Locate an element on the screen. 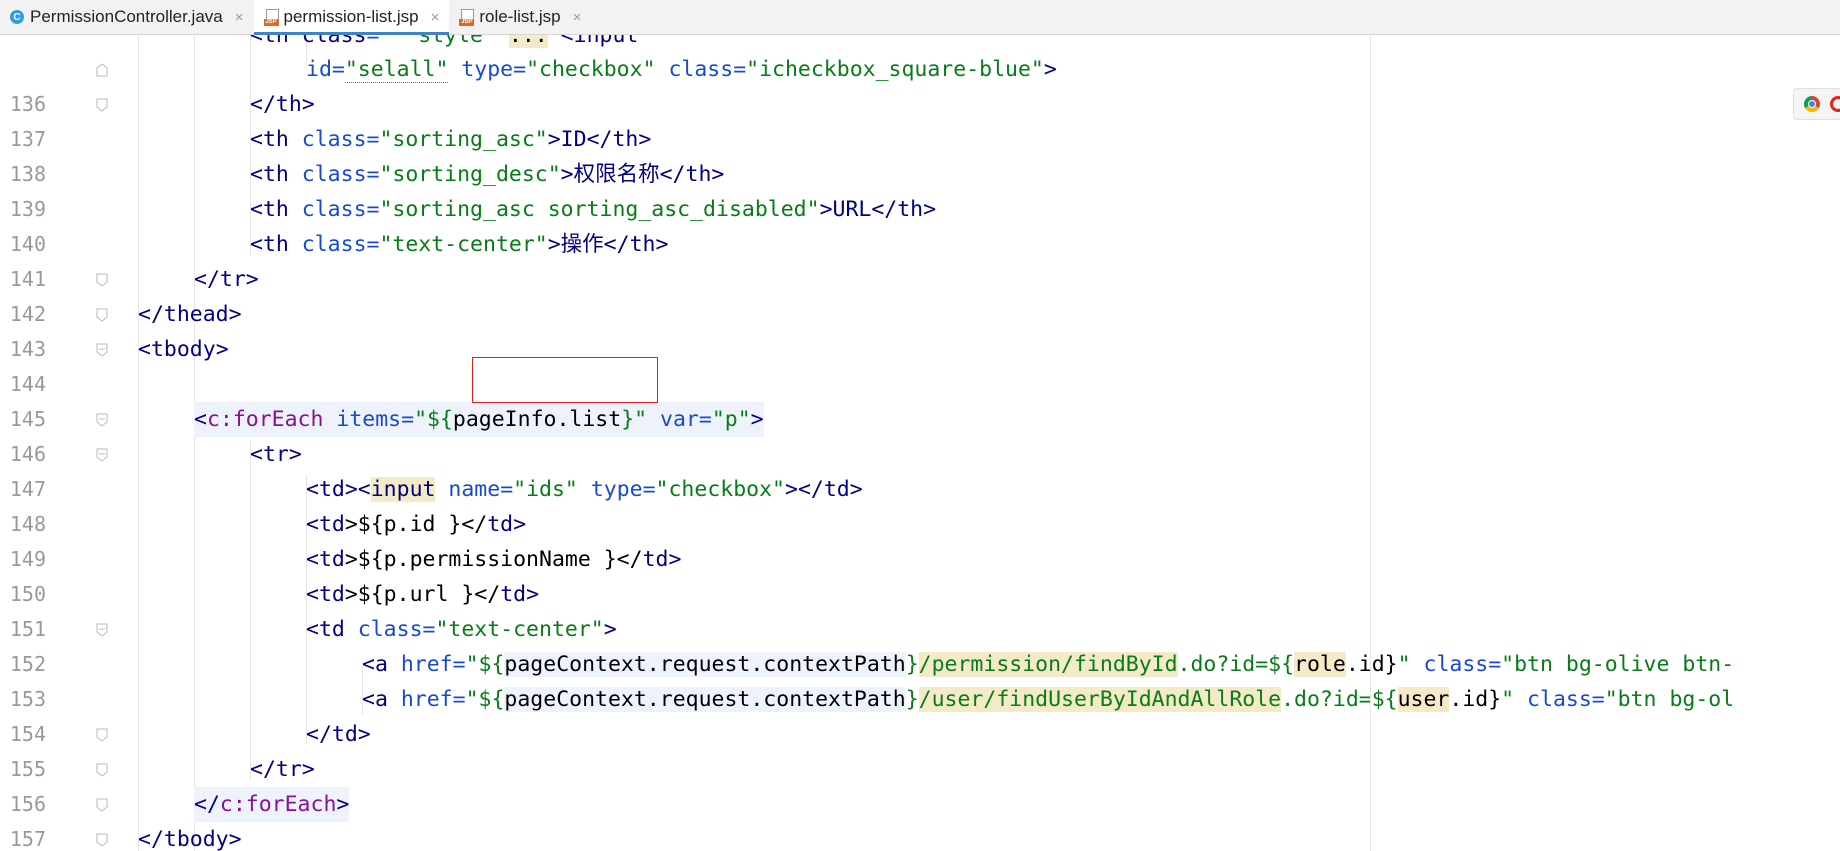 Image resolution: width=1840 pixels, height=851 pixels. browser-preview-toolbar is located at coordinates (1816, 104).